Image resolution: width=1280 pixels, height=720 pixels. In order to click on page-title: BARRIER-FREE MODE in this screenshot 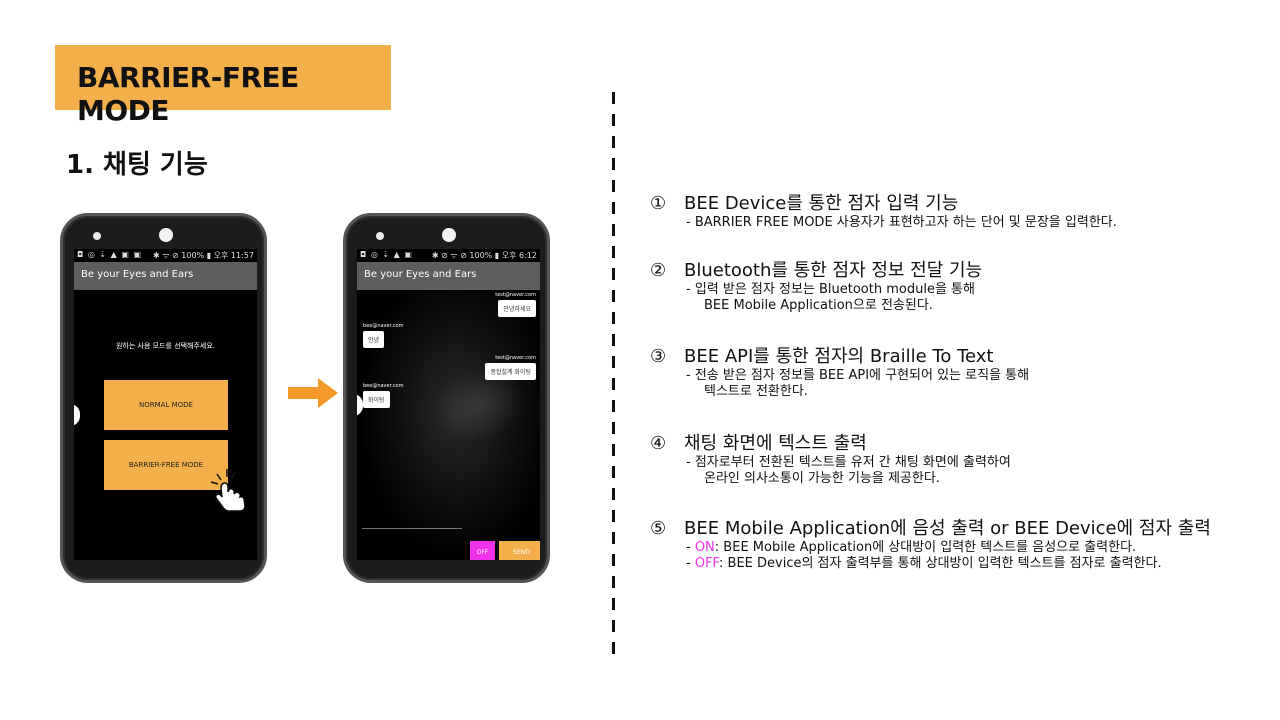, I will do `click(188, 94)`.